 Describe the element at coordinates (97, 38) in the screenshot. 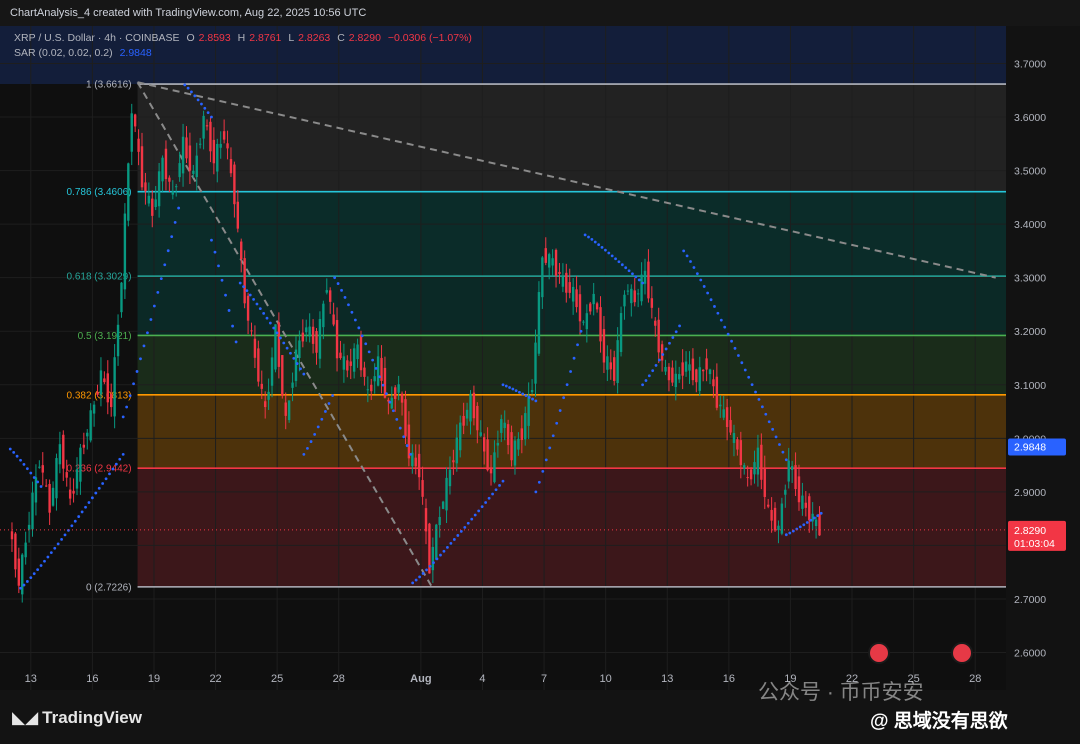

I see `legend-symbol: XRP / U.S. Dollar · 4h · COINBASE` at that location.